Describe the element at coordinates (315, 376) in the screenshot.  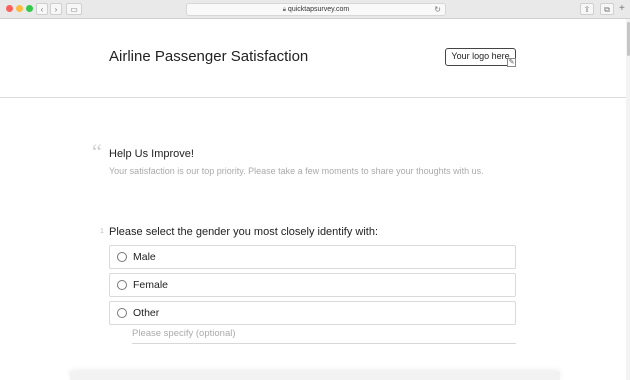
I see `next-section-edge` at that location.